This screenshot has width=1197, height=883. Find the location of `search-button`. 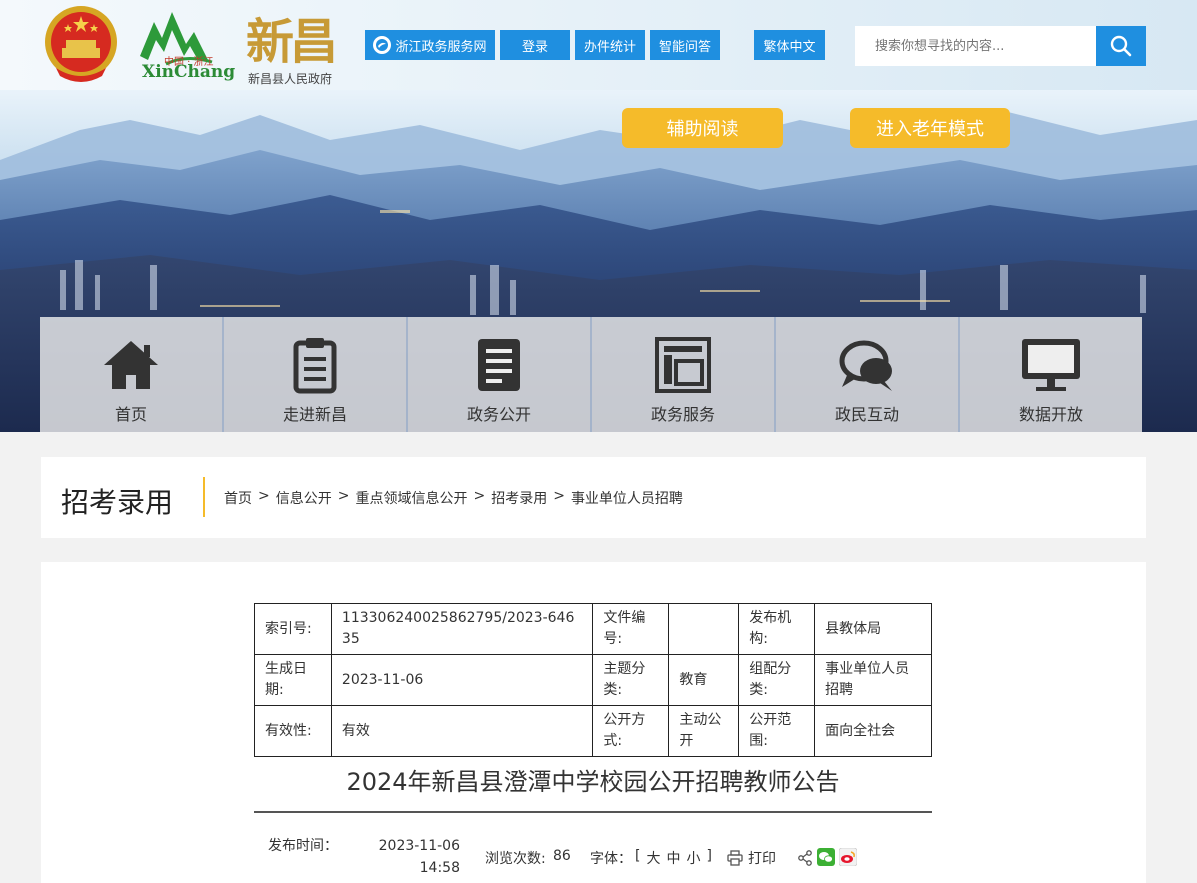

search-button is located at coordinates (1121, 46).